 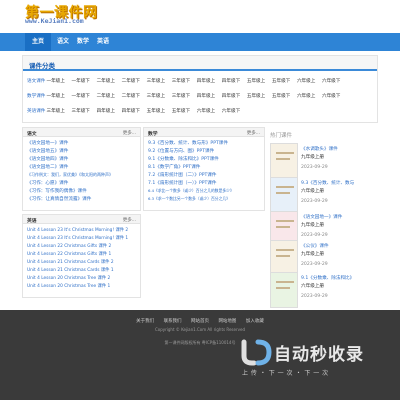 What do you see at coordinates (54, 21) in the screenshot?
I see `logo-sub-text: www.KeJian1.com` at bounding box center [54, 21].